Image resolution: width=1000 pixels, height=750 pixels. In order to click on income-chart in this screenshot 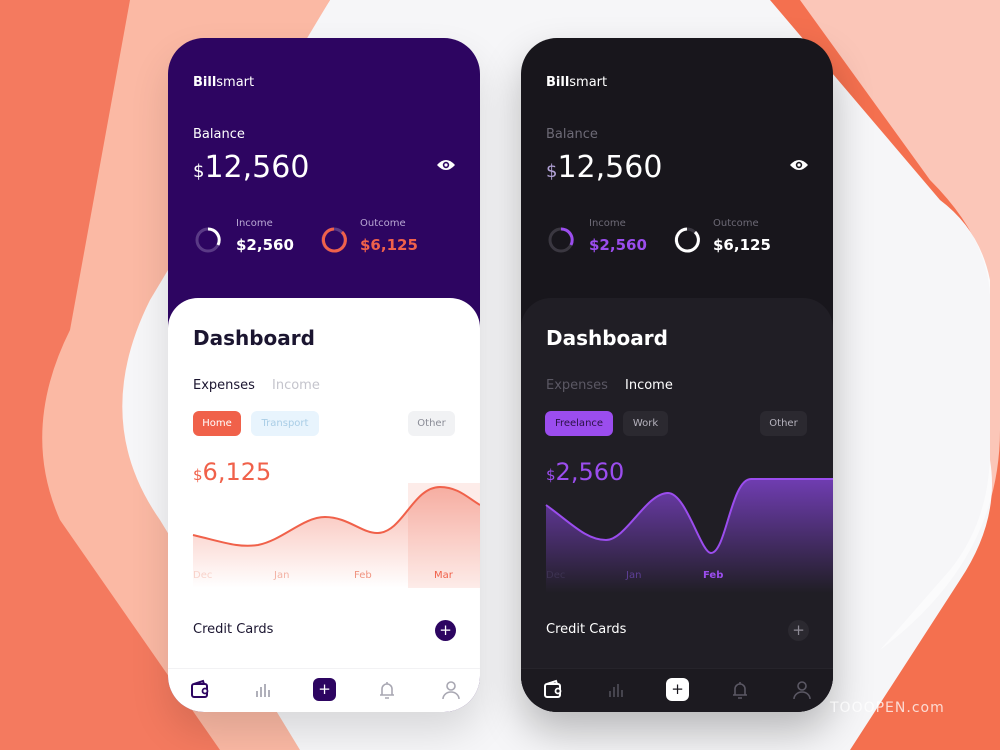, I will do `click(689, 535)`.